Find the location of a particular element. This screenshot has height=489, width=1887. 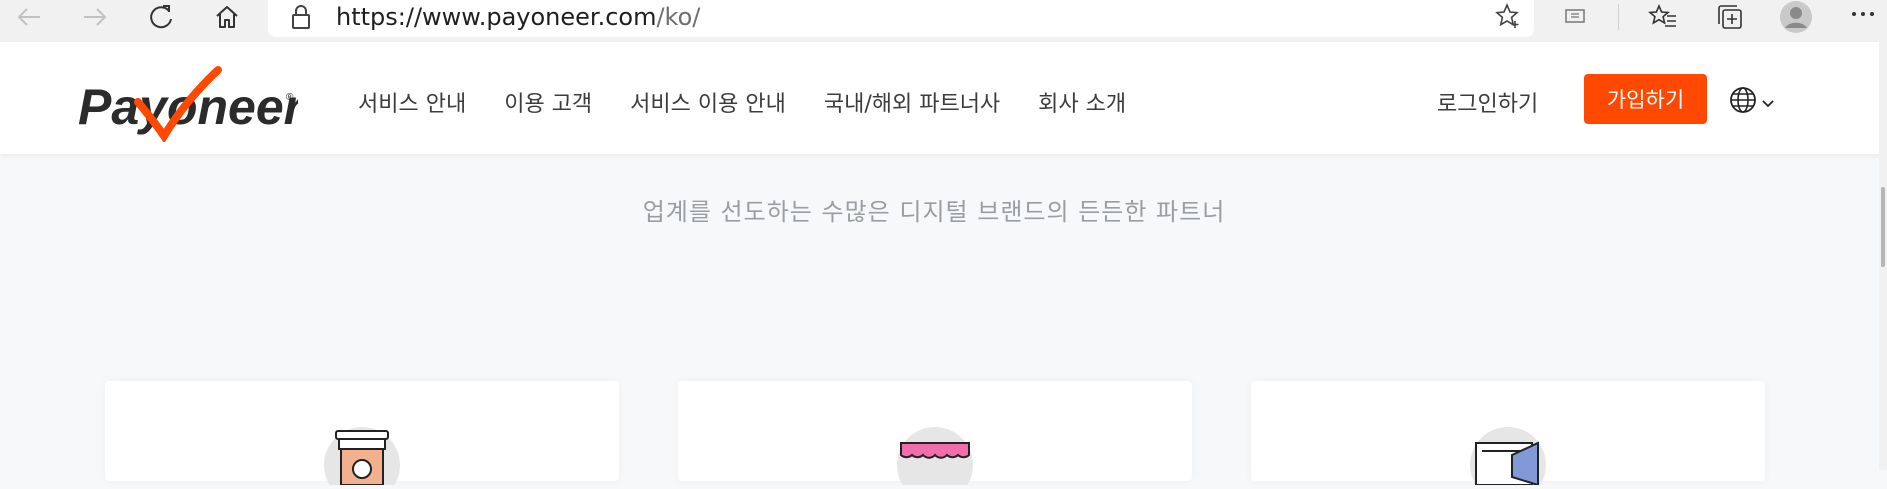

signup-button: 가입하기 is located at coordinates (1645, 99).